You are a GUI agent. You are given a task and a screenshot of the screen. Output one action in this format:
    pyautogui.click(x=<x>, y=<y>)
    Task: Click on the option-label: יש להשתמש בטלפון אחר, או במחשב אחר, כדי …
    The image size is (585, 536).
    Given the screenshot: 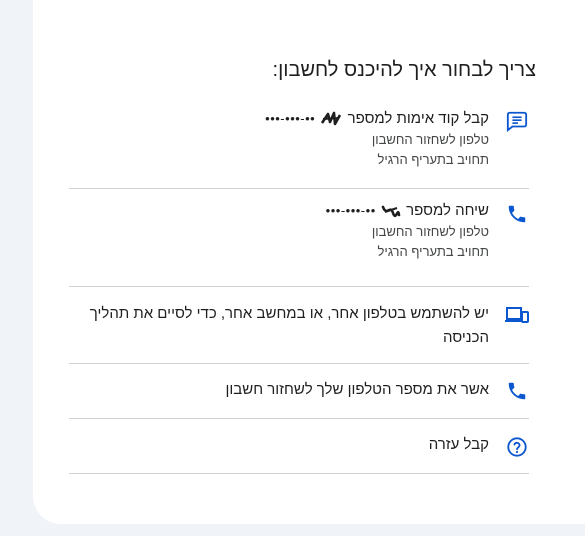 What is the action you would take?
    pyautogui.click(x=289, y=325)
    